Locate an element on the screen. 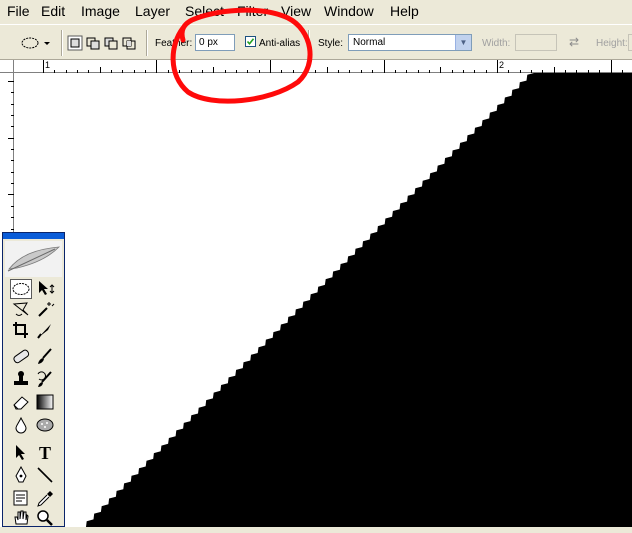  line-tool is located at coordinates (45, 476).